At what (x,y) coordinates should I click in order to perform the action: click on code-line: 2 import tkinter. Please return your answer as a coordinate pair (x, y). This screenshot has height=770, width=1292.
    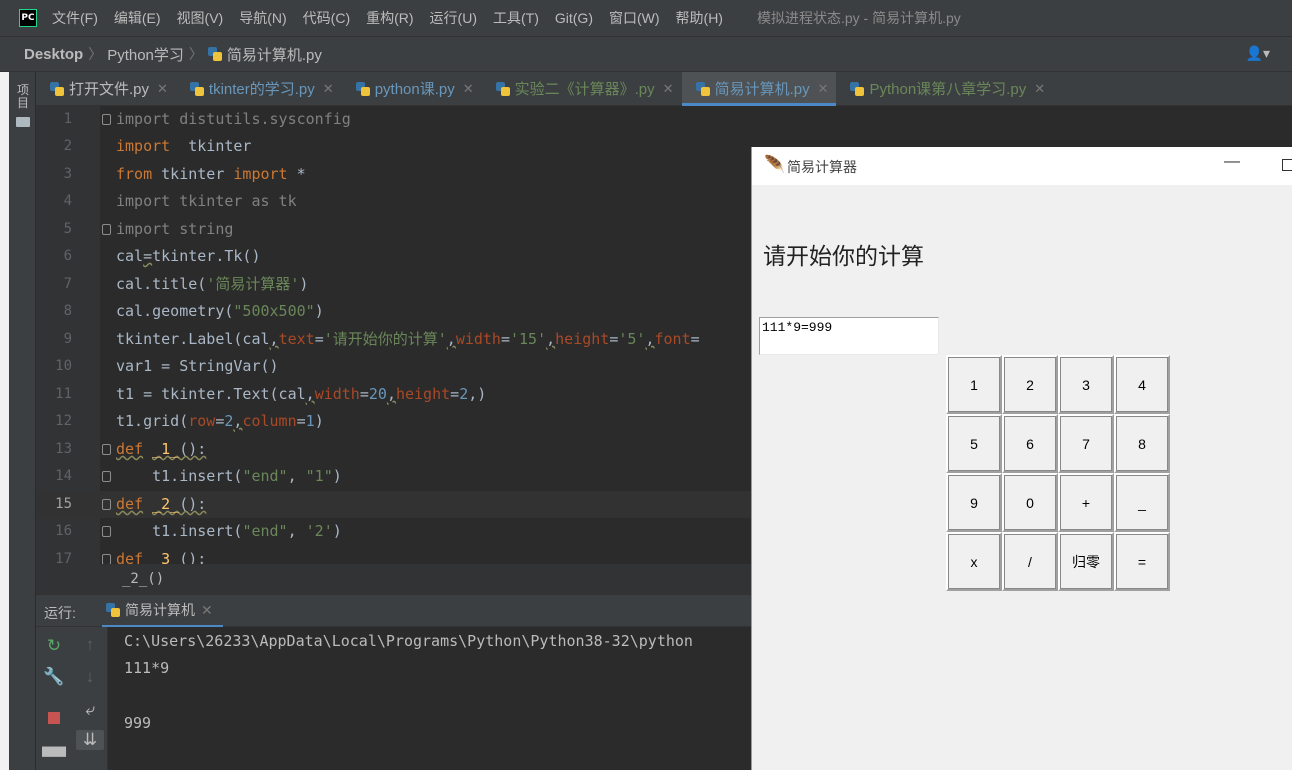
    Looking at the image, I should click on (393, 146).